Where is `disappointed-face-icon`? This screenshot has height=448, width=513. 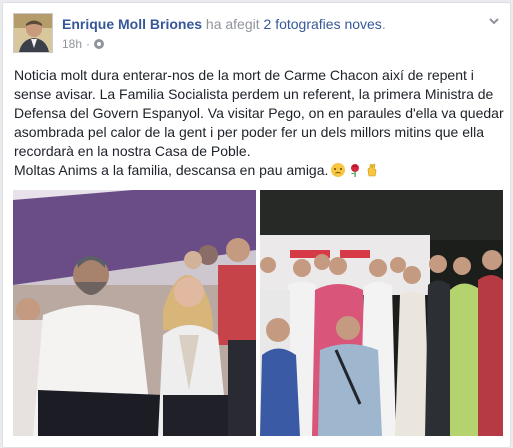 disappointed-face-icon is located at coordinates (338, 170).